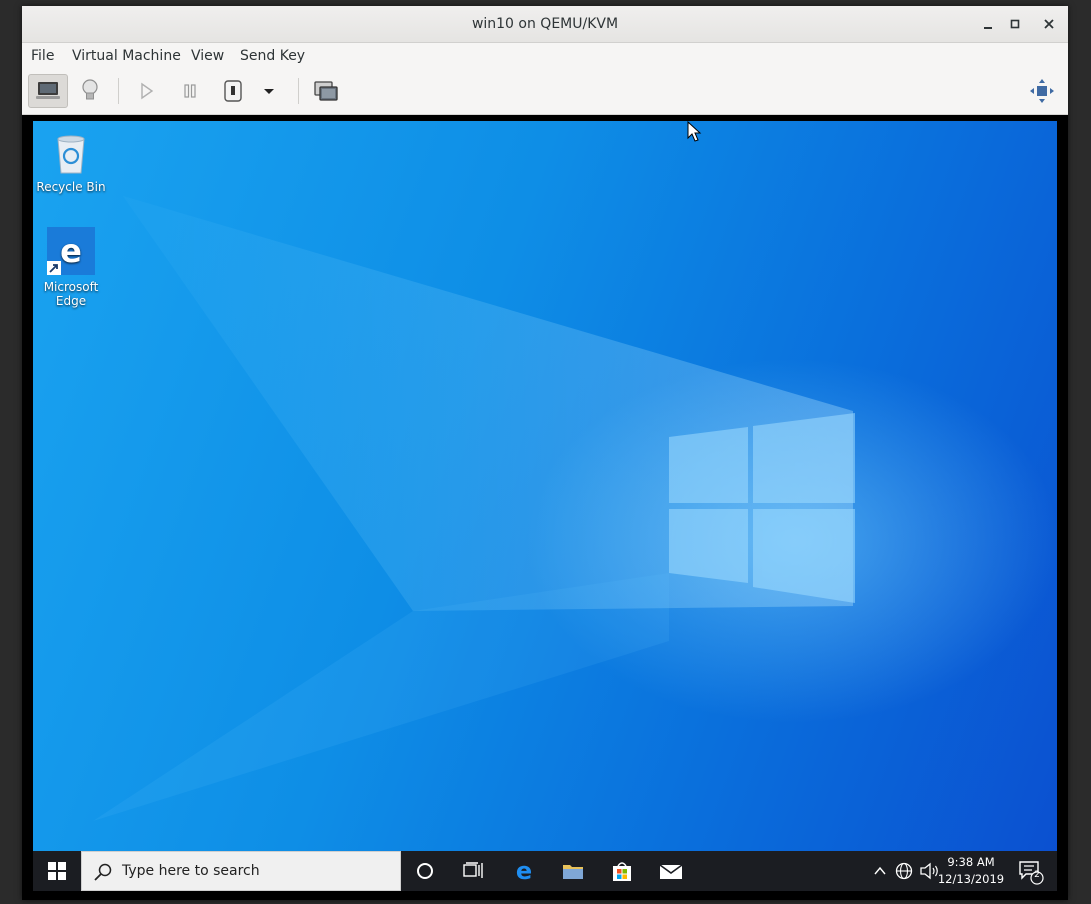 The width and height of the screenshot is (1091, 904). I want to click on chevron-up-icon, so click(880, 870).